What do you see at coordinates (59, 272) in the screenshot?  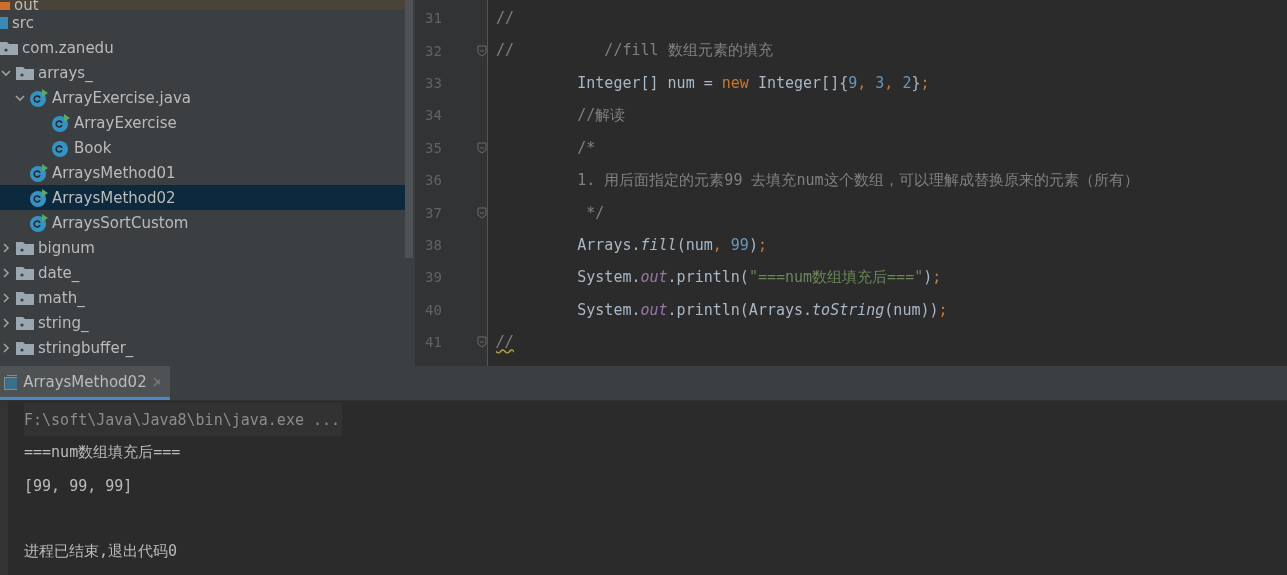 I see `tree-item-label: date_` at bounding box center [59, 272].